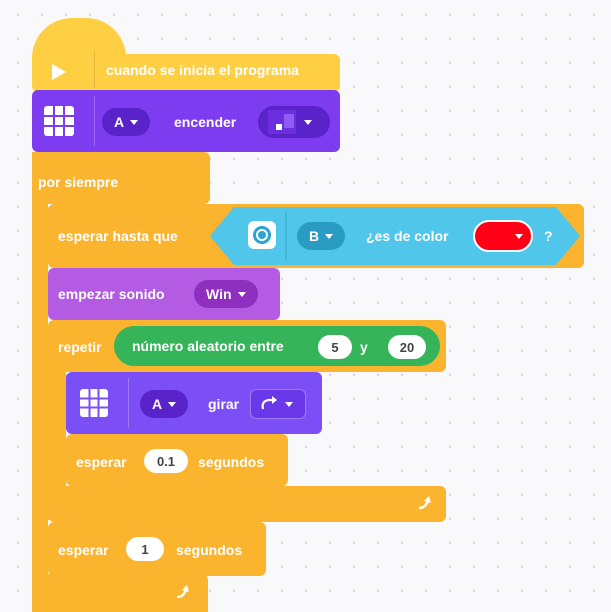 The image size is (611, 612). What do you see at coordinates (407, 347) in the screenshot?
I see `random-max-input: 20` at bounding box center [407, 347].